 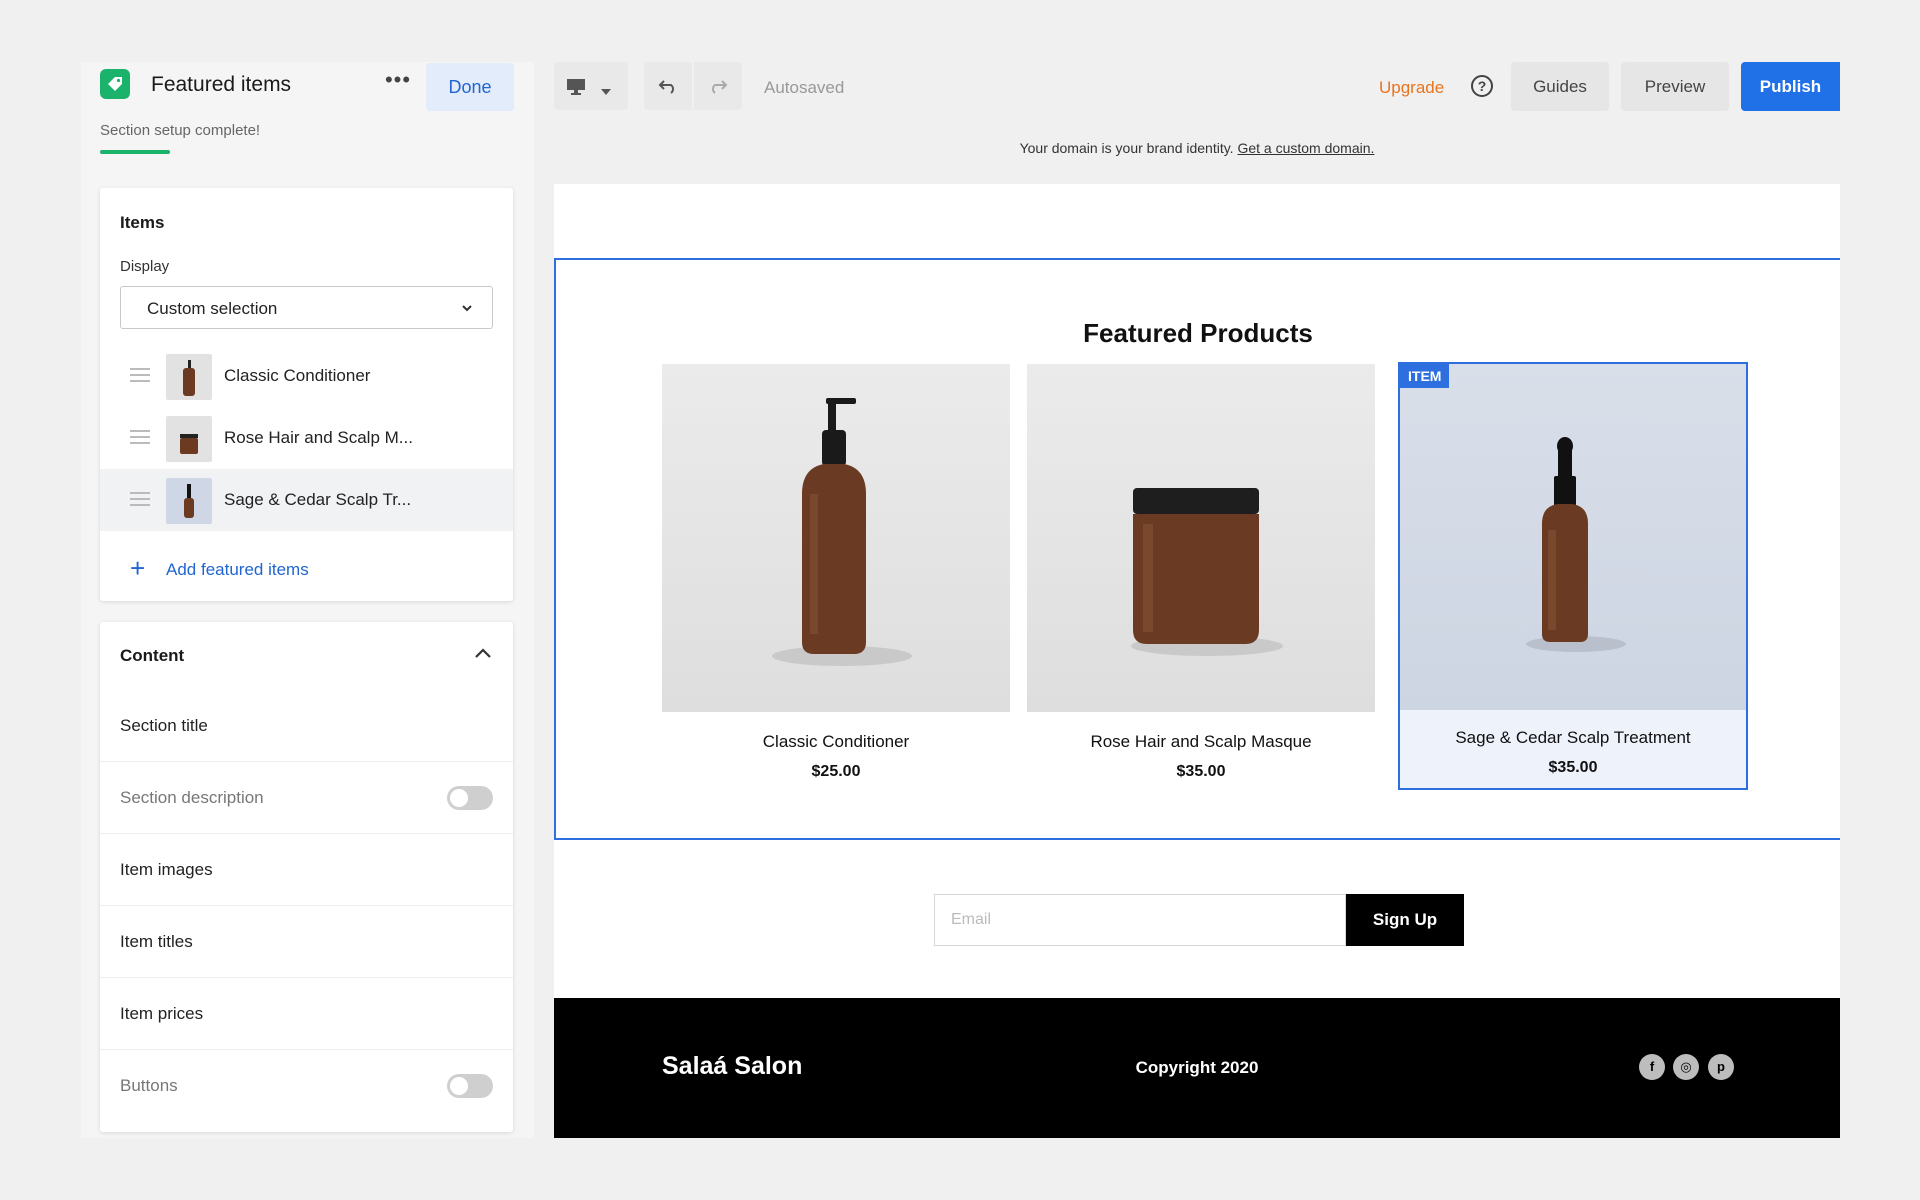 I want to click on display-select: Custom selection, so click(x=306, y=307).